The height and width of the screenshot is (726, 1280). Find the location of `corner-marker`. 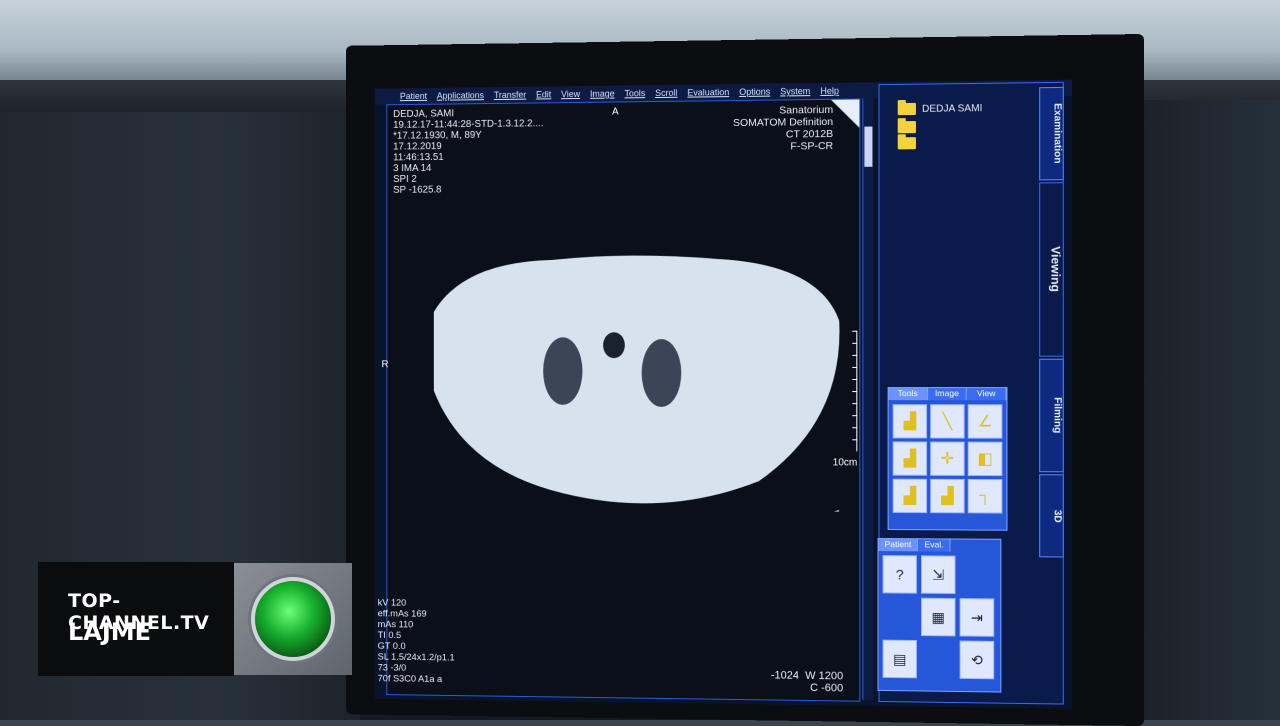

corner-marker is located at coordinates (845, 113).